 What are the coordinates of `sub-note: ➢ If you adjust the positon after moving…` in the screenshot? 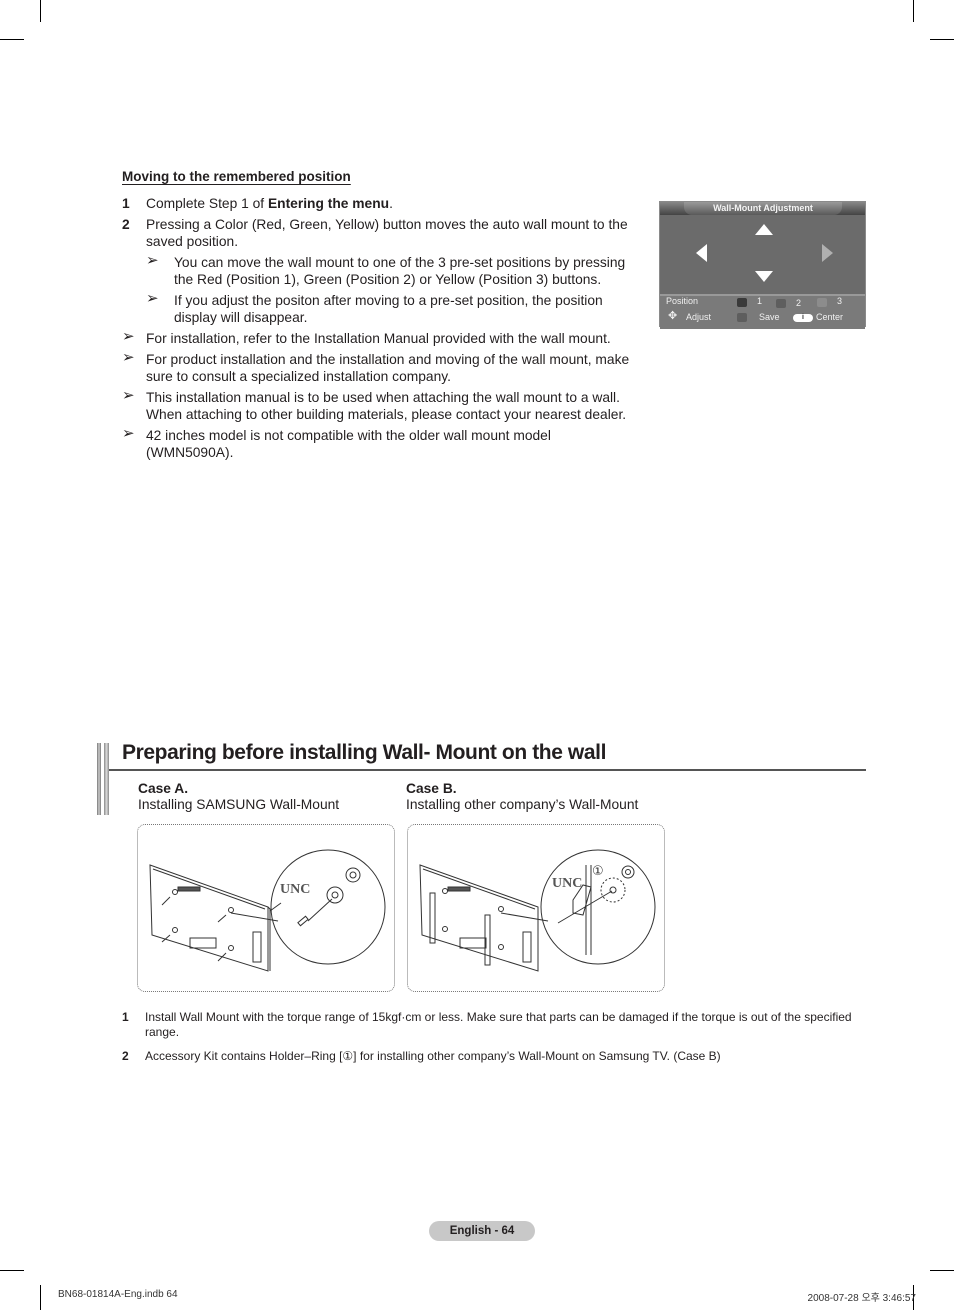 It's located at (377, 308).